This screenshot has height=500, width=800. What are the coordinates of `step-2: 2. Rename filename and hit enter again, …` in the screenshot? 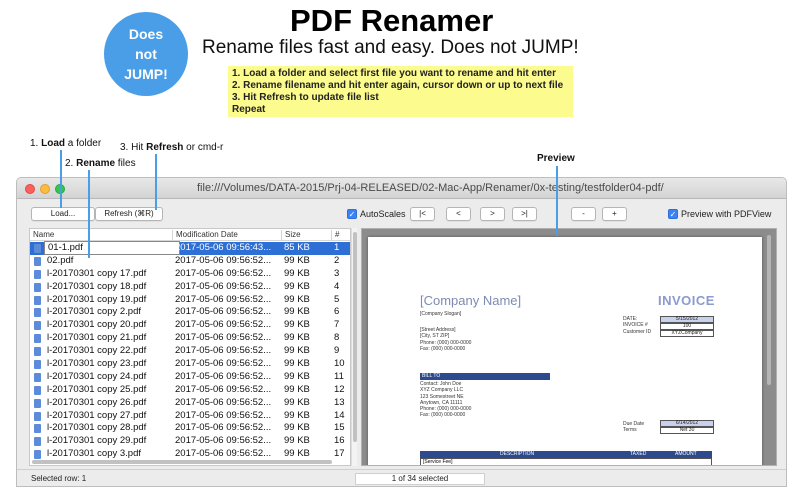 It's located at (398, 85).